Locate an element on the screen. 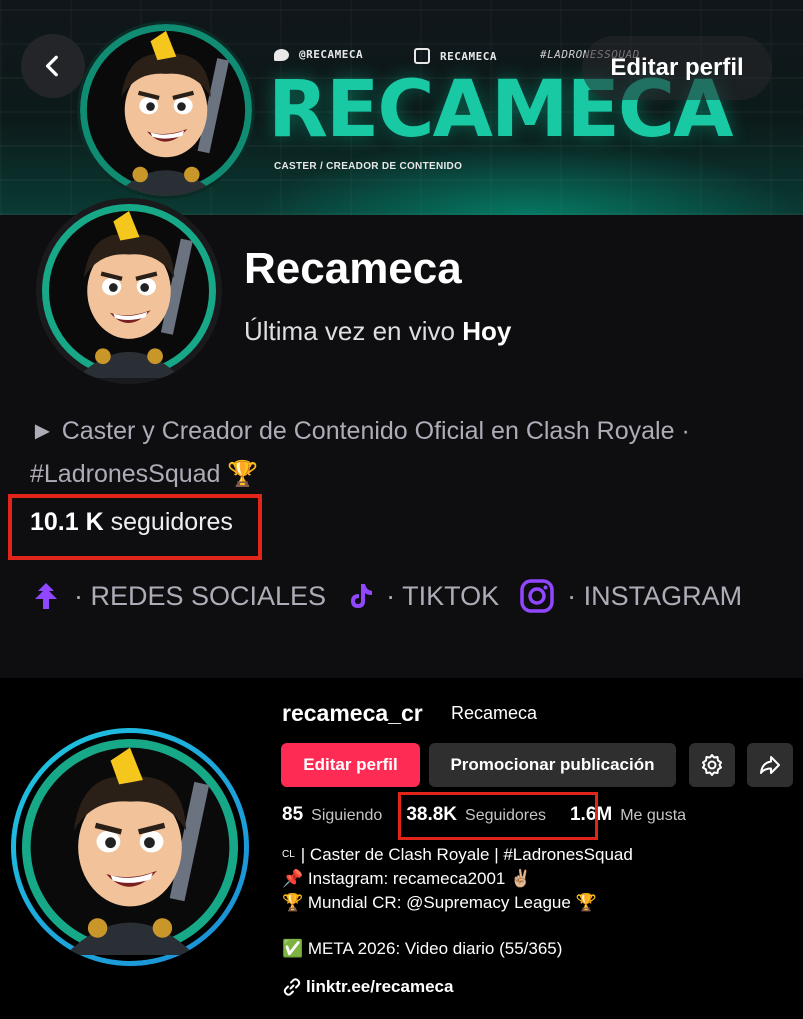  bio-line: ✅ META 2026: Video diario (55/365) is located at coordinates (422, 948).